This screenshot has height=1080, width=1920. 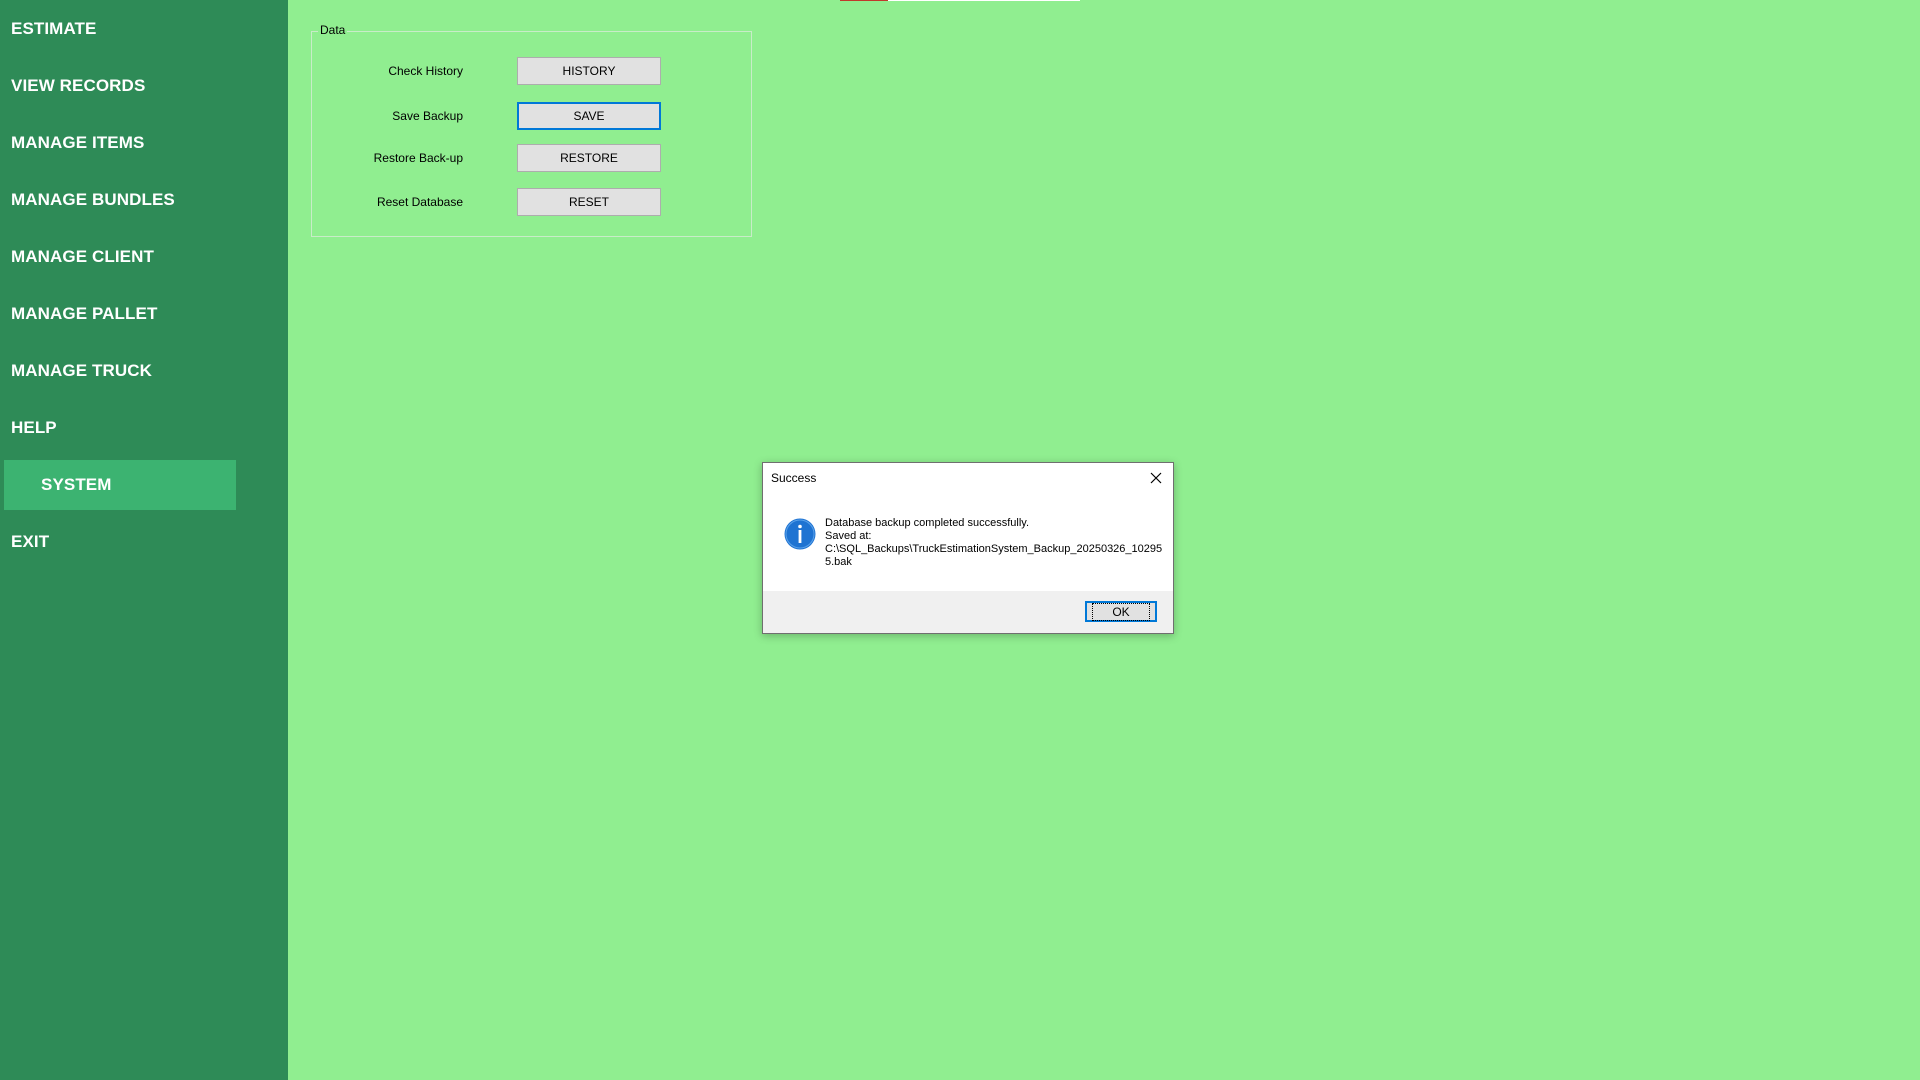 I want to click on sidebar-item-view-records: VIEW RECORDS, so click(x=144, y=86).